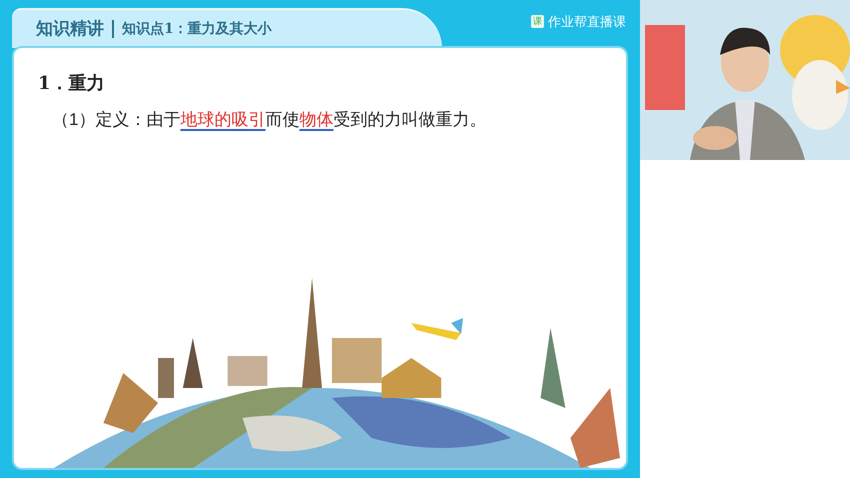 The height and width of the screenshot is (478, 850). Describe the element at coordinates (587, 22) in the screenshot. I see `logo-text: 作业帮直播课` at that location.